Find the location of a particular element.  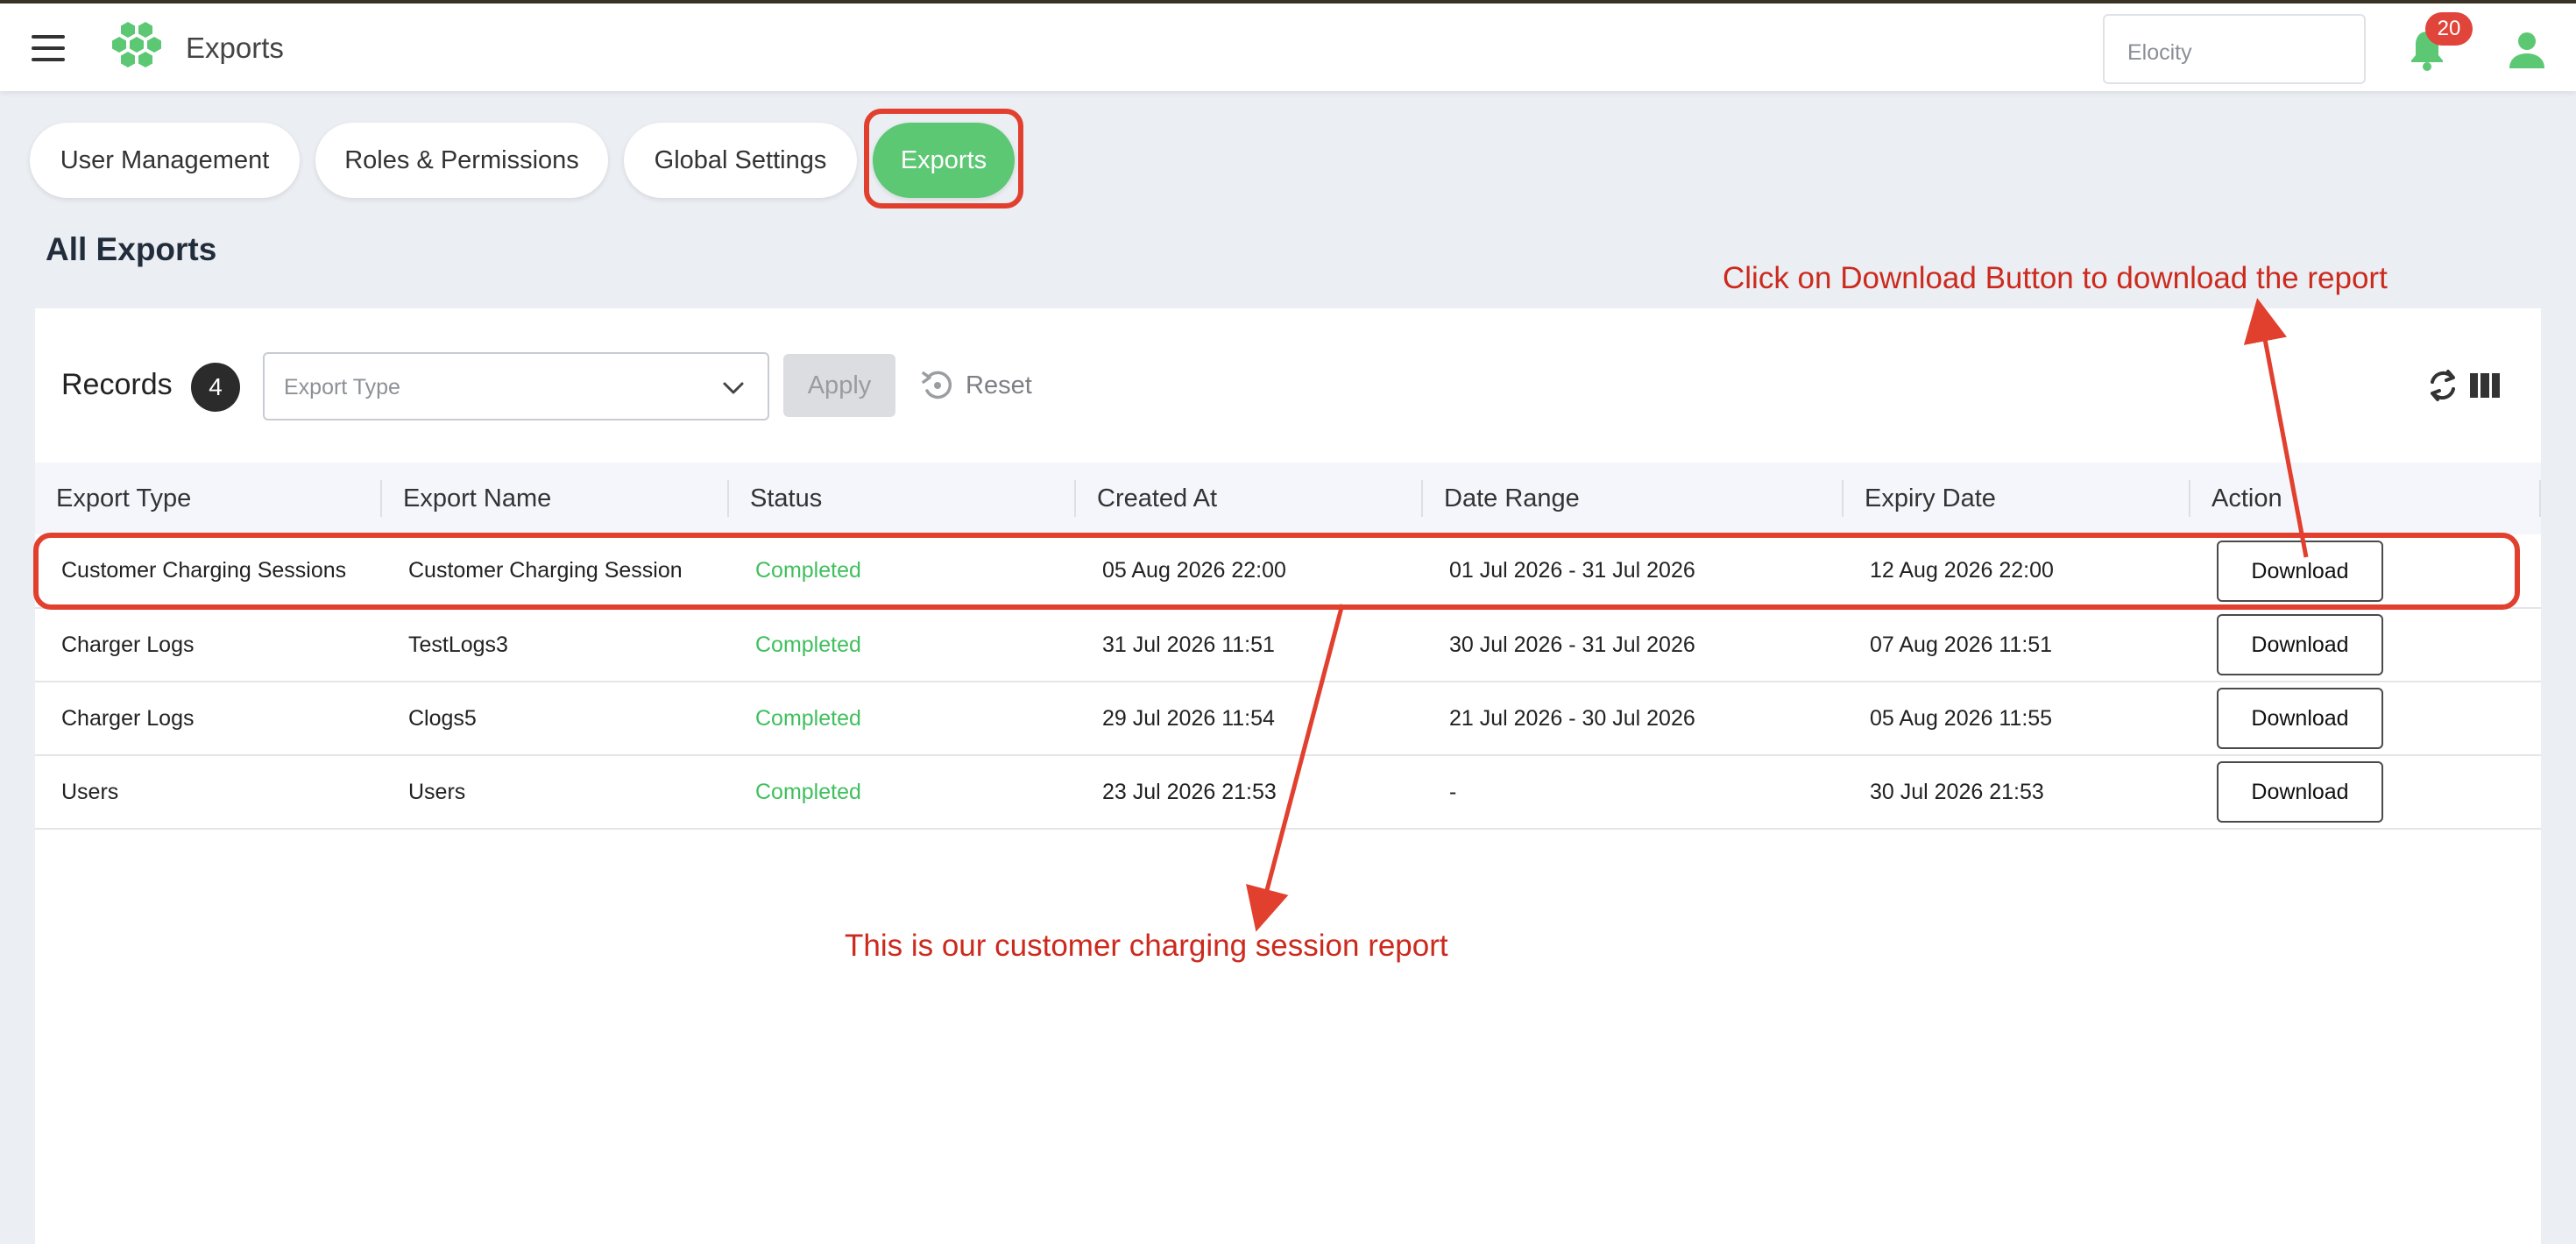

cell-date-range: 21 Jul 2026 - 30 Jul 2026 is located at coordinates (1572, 718).